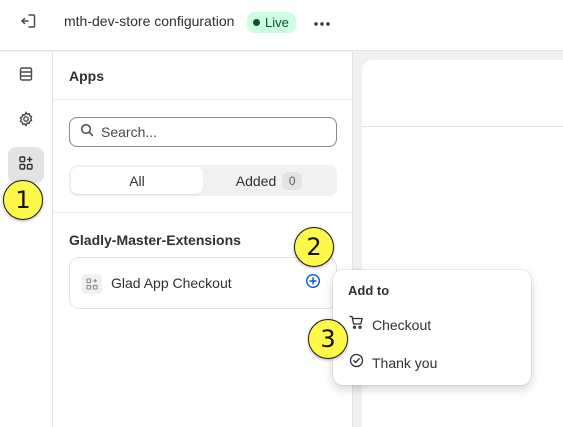  I want to click on app-card: Glad App Checkout, so click(203, 283).